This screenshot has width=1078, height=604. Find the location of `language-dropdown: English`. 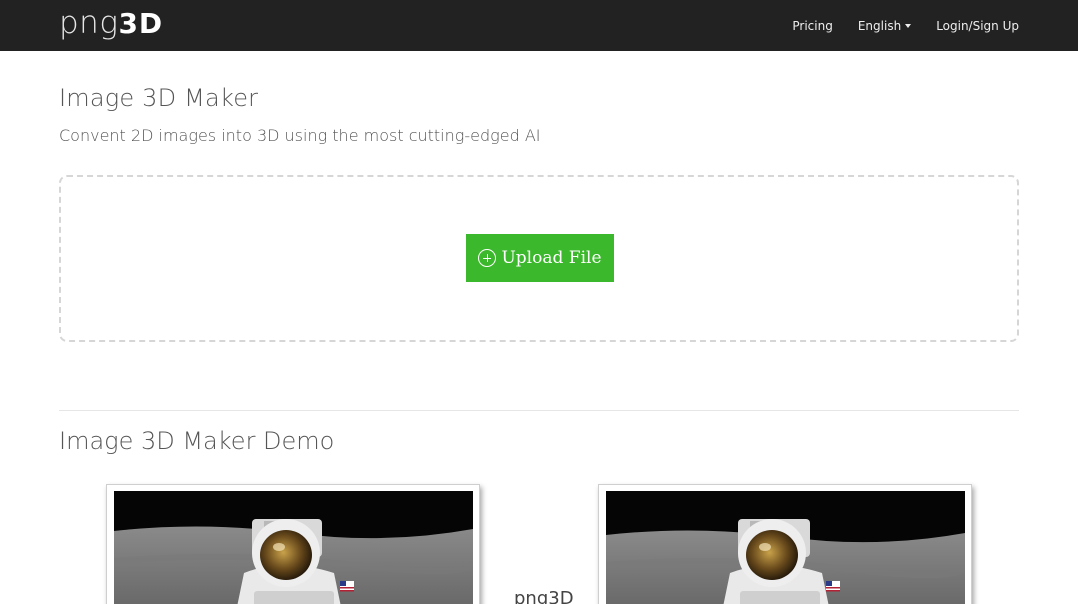

language-dropdown: English is located at coordinates (884, 25).